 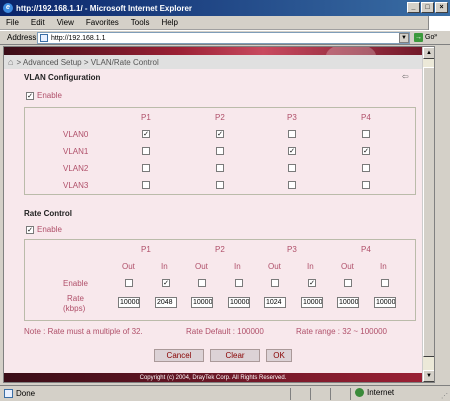 What do you see at coordinates (220, 185) in the screenshot?
I see `vlan3-p2-checkbox` at bounding box center [220, 185].